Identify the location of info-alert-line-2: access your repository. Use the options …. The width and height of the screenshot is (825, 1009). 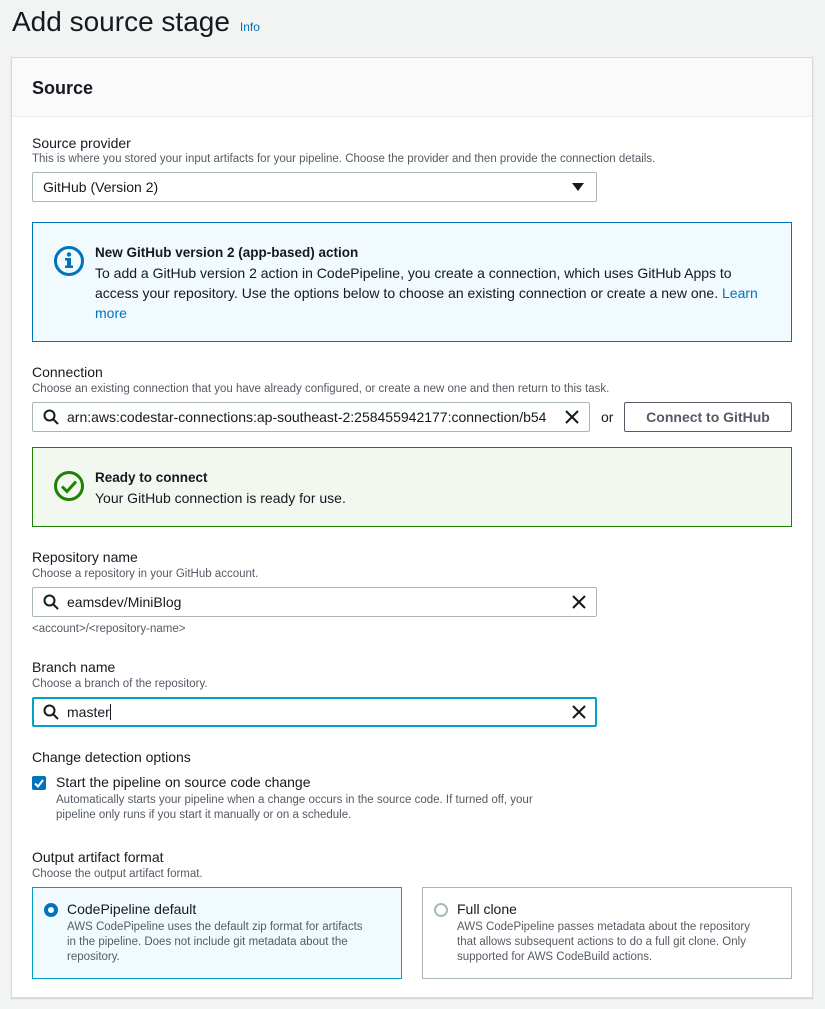
(407, 293).